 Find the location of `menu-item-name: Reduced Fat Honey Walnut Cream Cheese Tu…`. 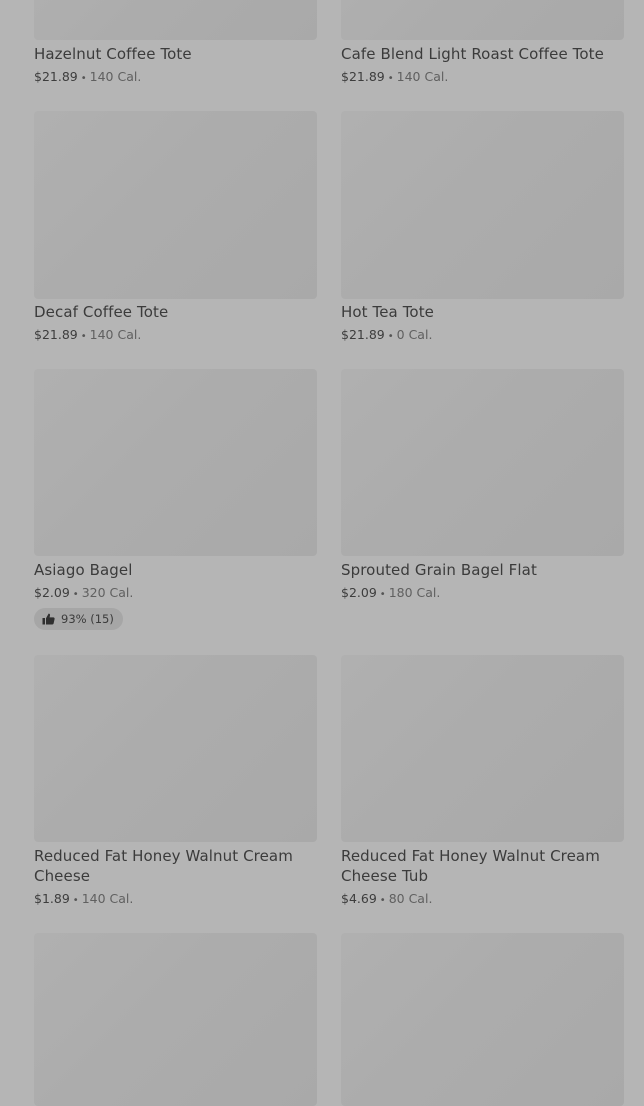

menu-item-name: Reduced Fat Honey Walnut Cream Cheese Tu… is located at coordinates (482, 866).